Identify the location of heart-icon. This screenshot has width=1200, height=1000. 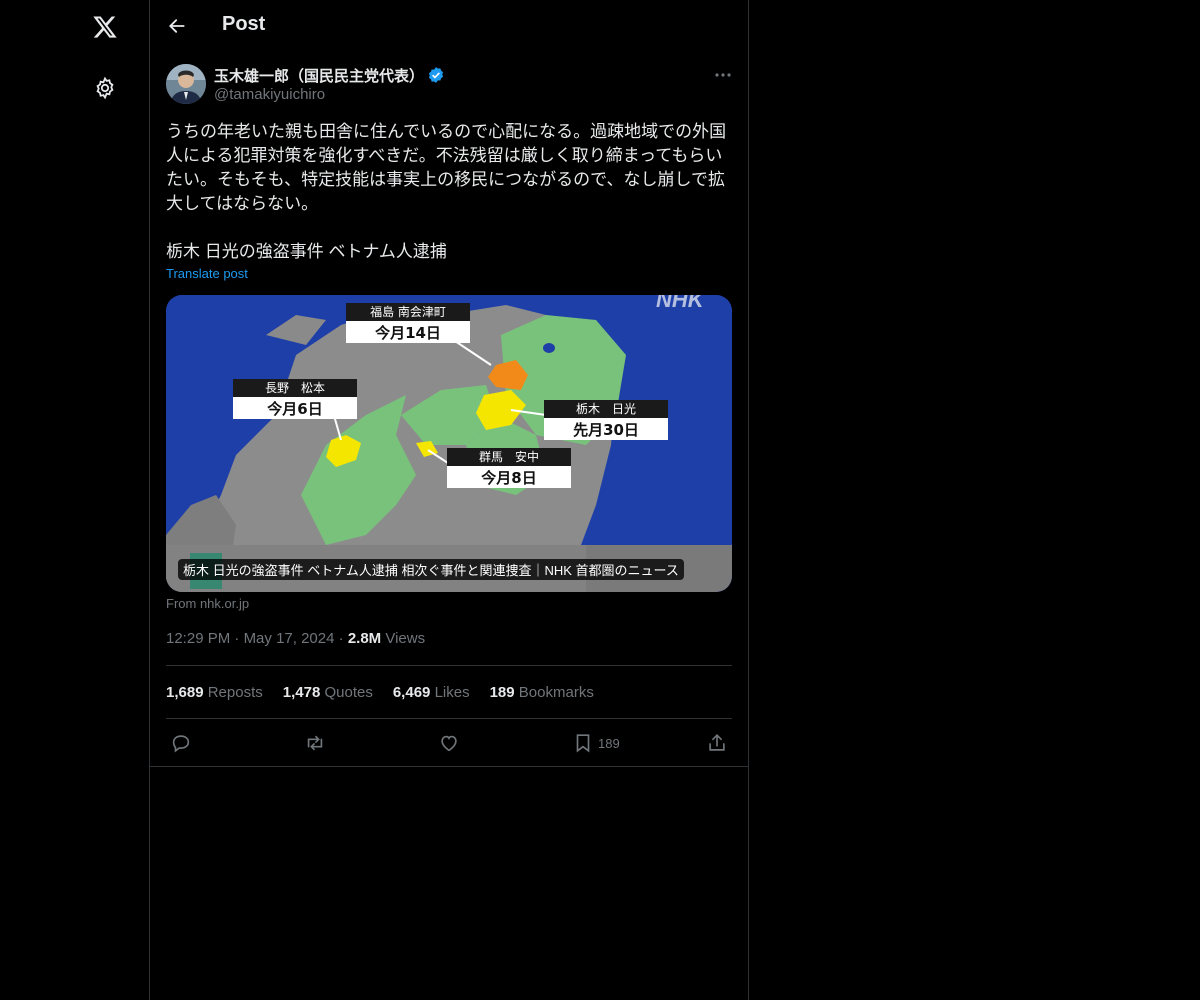
(449, 743).